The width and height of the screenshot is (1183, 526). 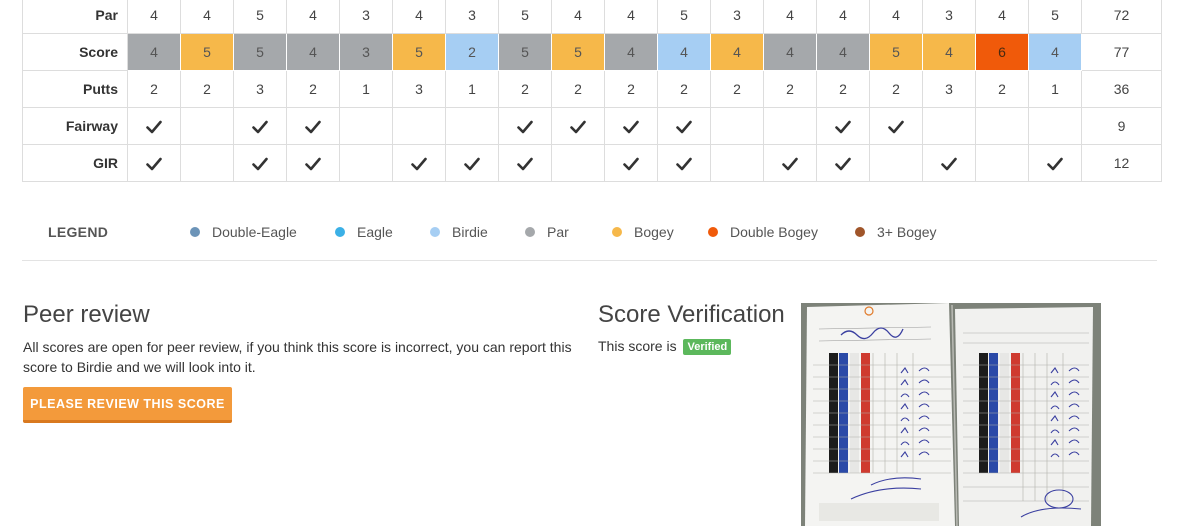 I want to click on verification-text: This score is, so click(x=637, y=346).